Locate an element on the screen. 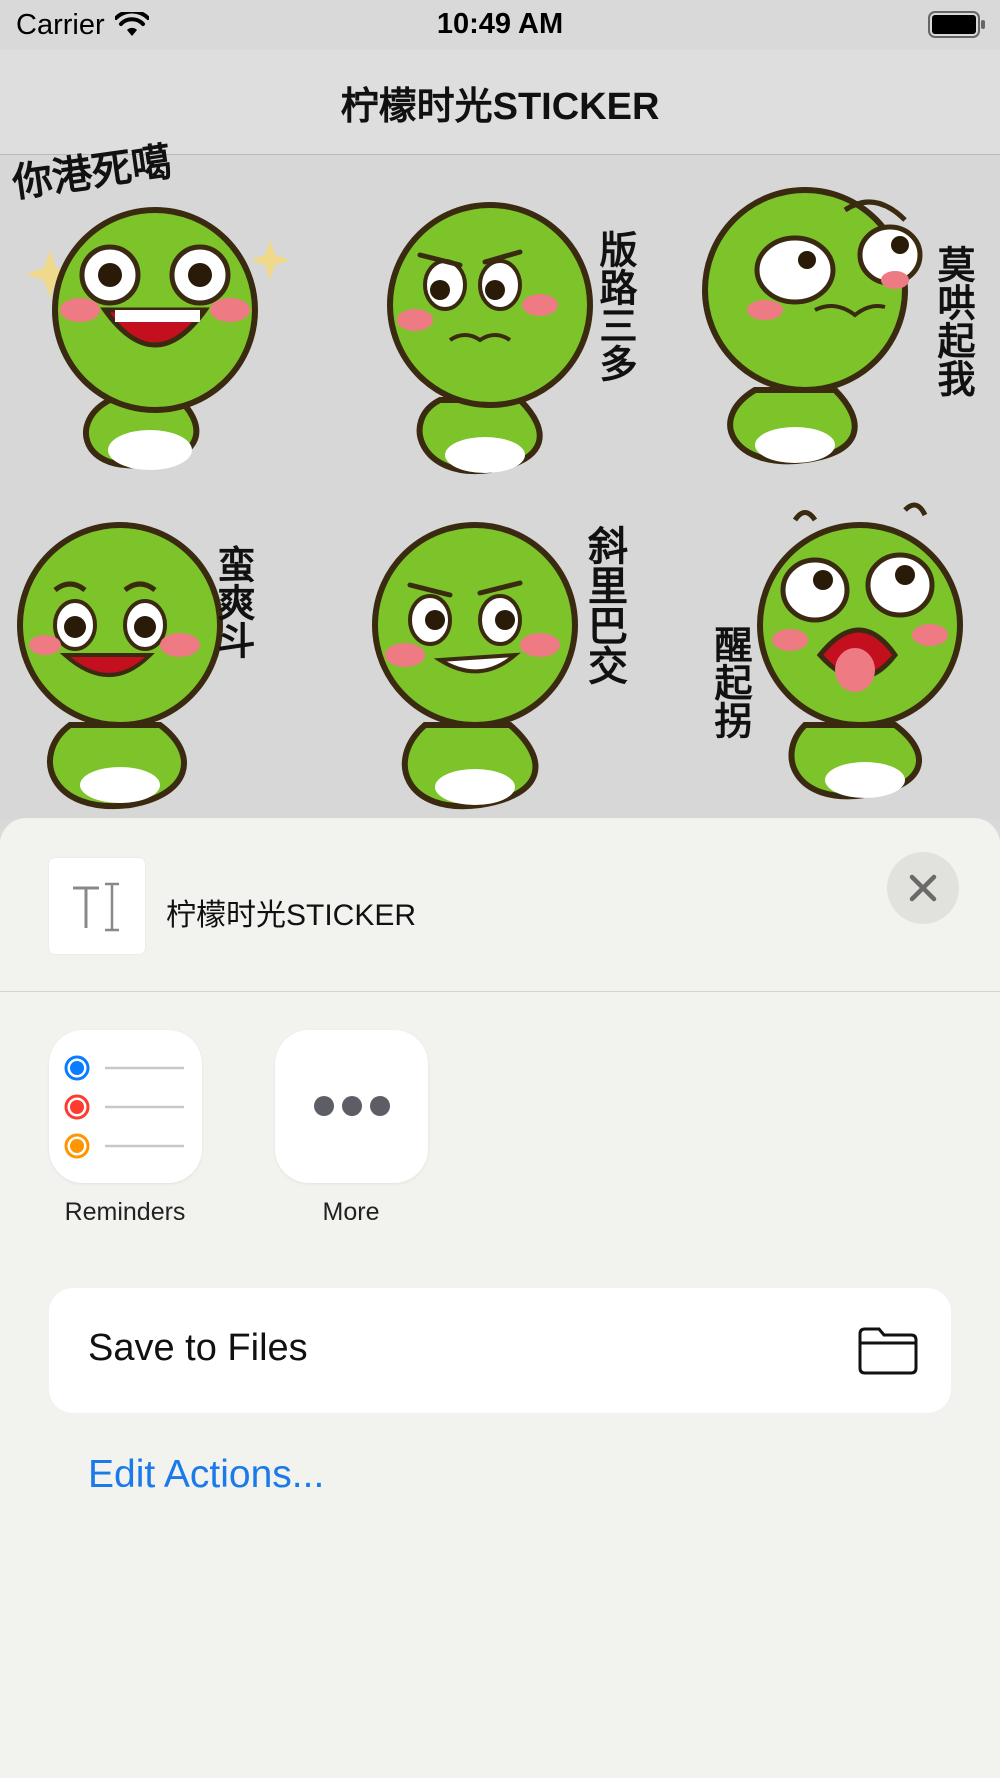 Image resolution: width=1000 pixels, height=1778 pixels. share-sheet-title: 柠檬时光STICKER is located at coordinates (291, 915).